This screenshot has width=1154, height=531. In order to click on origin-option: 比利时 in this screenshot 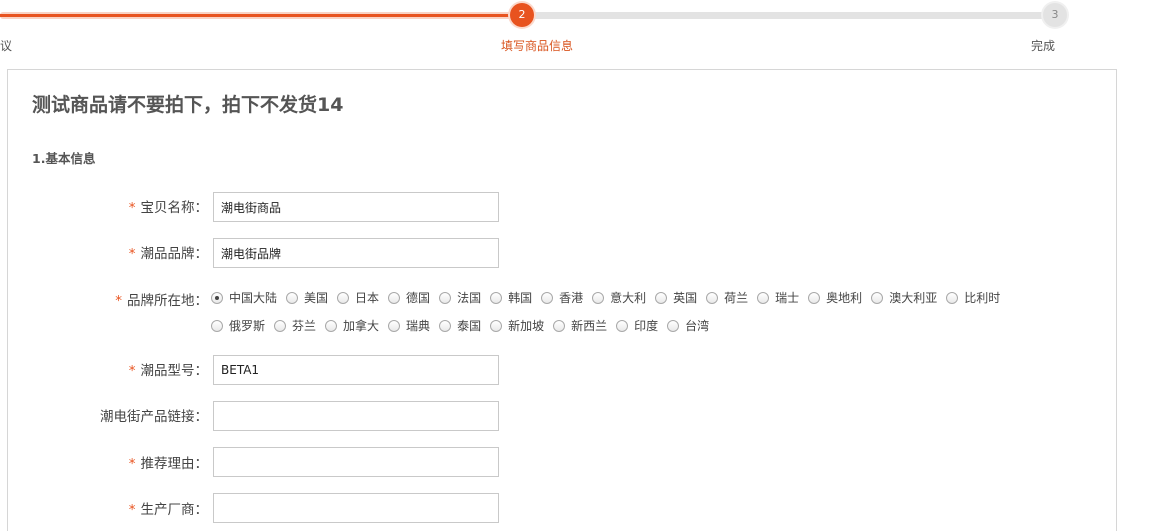, I will do `click(973, 298)`.